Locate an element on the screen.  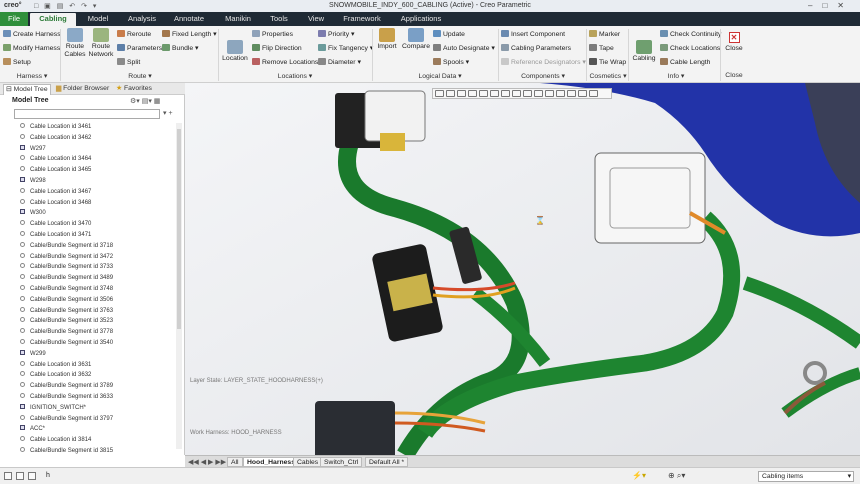
update-button: Update is located at coordinates (449, 34).